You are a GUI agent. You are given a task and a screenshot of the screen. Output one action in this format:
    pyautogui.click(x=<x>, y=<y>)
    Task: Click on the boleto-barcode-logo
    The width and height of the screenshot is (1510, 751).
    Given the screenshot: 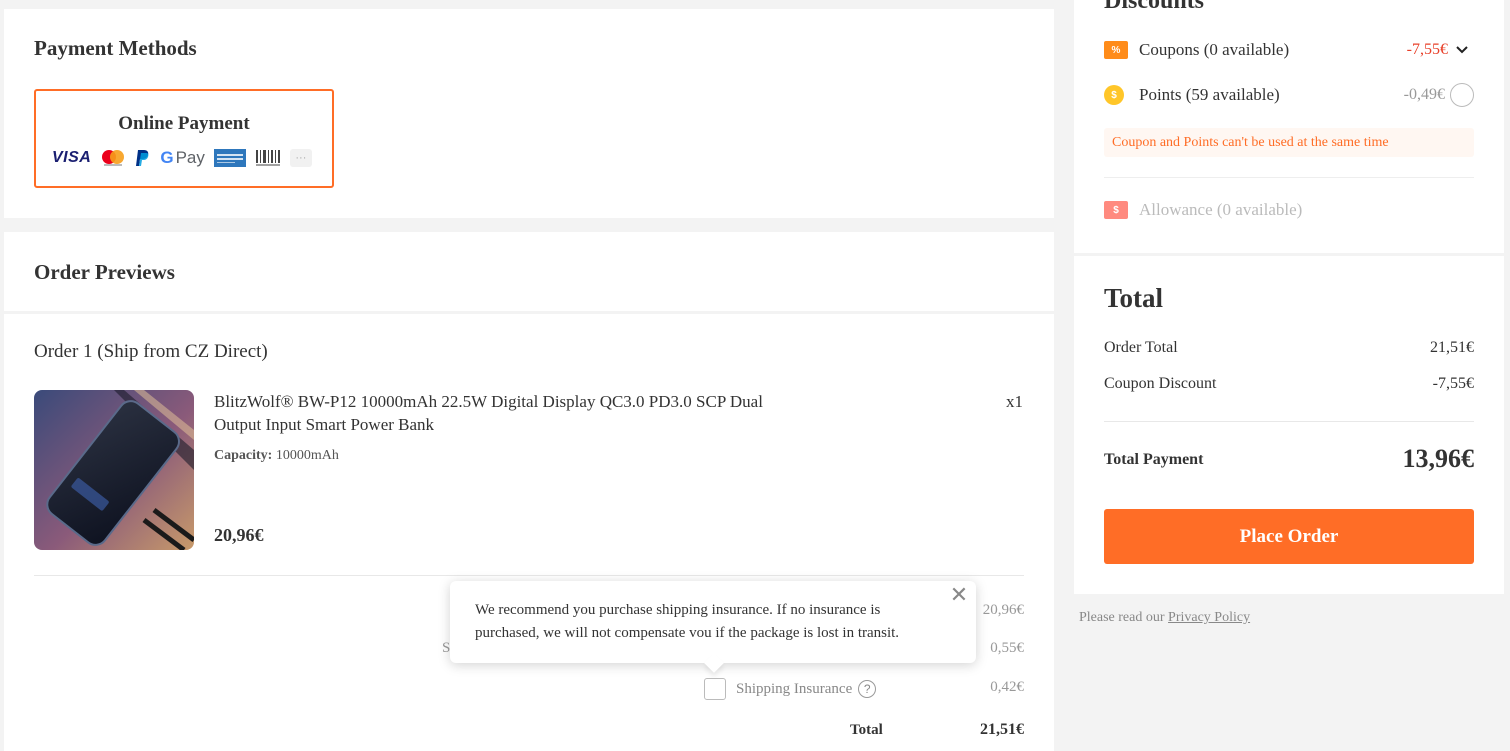 What is the action you would take?
    pyautogui.click(x=268, y=158)
    